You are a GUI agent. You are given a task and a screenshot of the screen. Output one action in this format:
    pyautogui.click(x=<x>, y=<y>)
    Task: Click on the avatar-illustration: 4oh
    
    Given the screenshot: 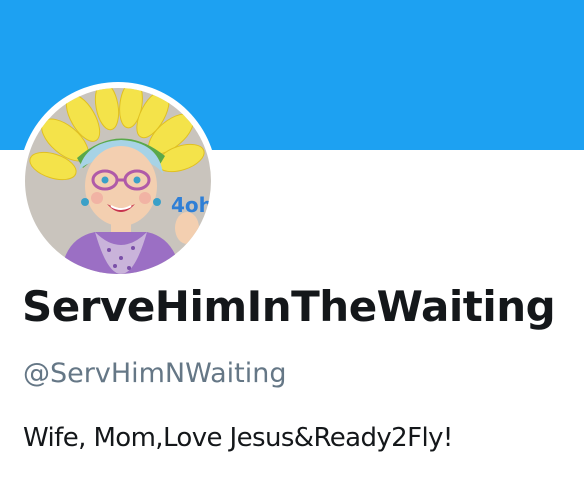 What is the action you would take?
    pyautogui.click(x=118, y=181)
    